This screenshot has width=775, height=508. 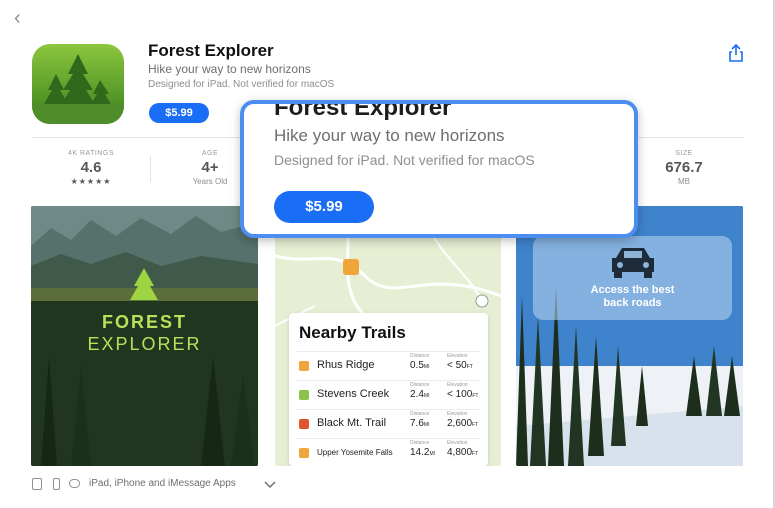 I want to click on stat-separator, so click(x=150, y=169).